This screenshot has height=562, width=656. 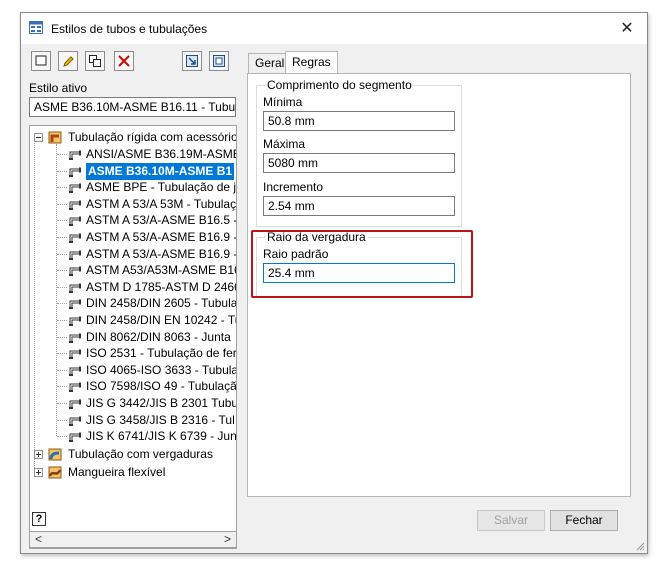 I want to click on tree-item: DIN 2458/DIN 2605 - Tubula, so click(x=133, y=303).